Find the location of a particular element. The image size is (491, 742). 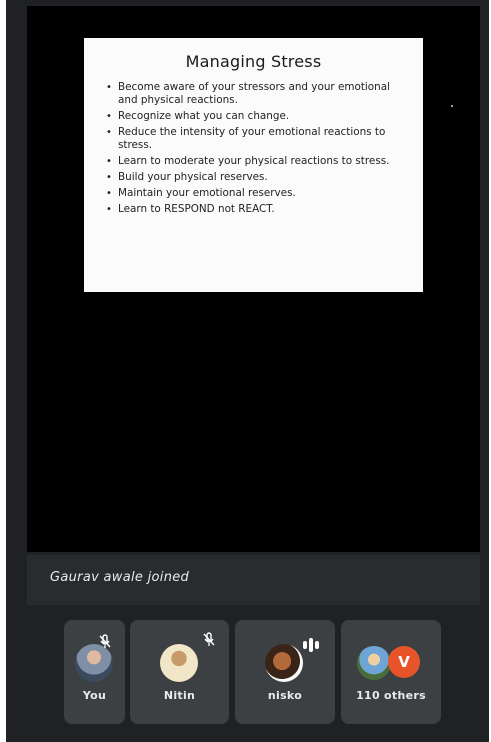

slide-title: Managing Stress is located at coordinates (253, 61).